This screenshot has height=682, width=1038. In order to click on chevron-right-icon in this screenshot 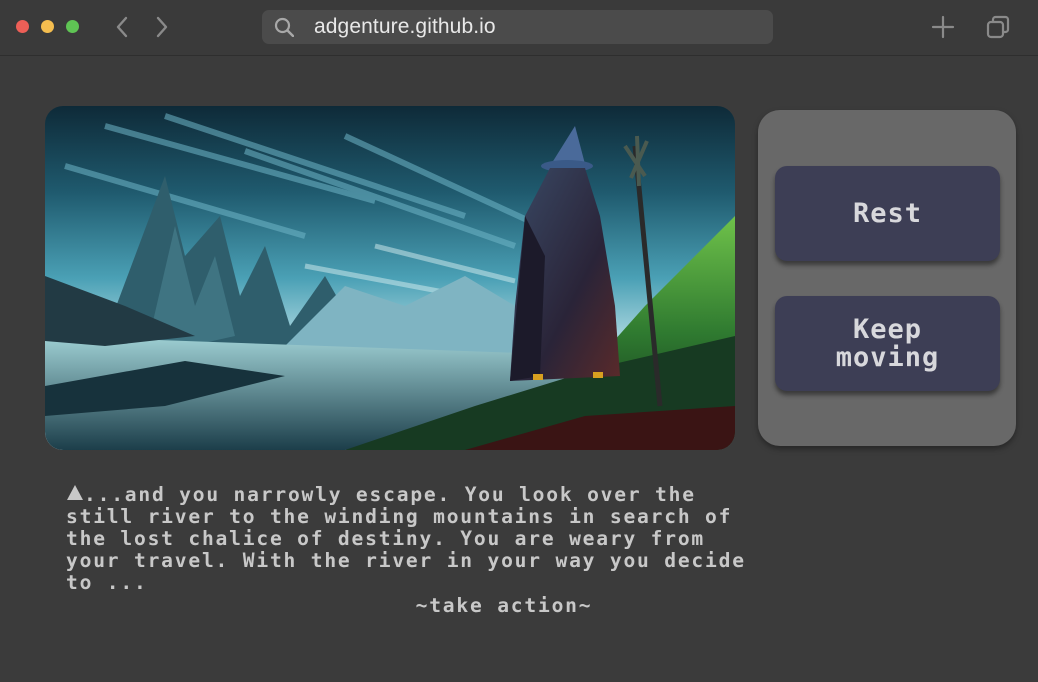, I will do `click(162, 27)`.